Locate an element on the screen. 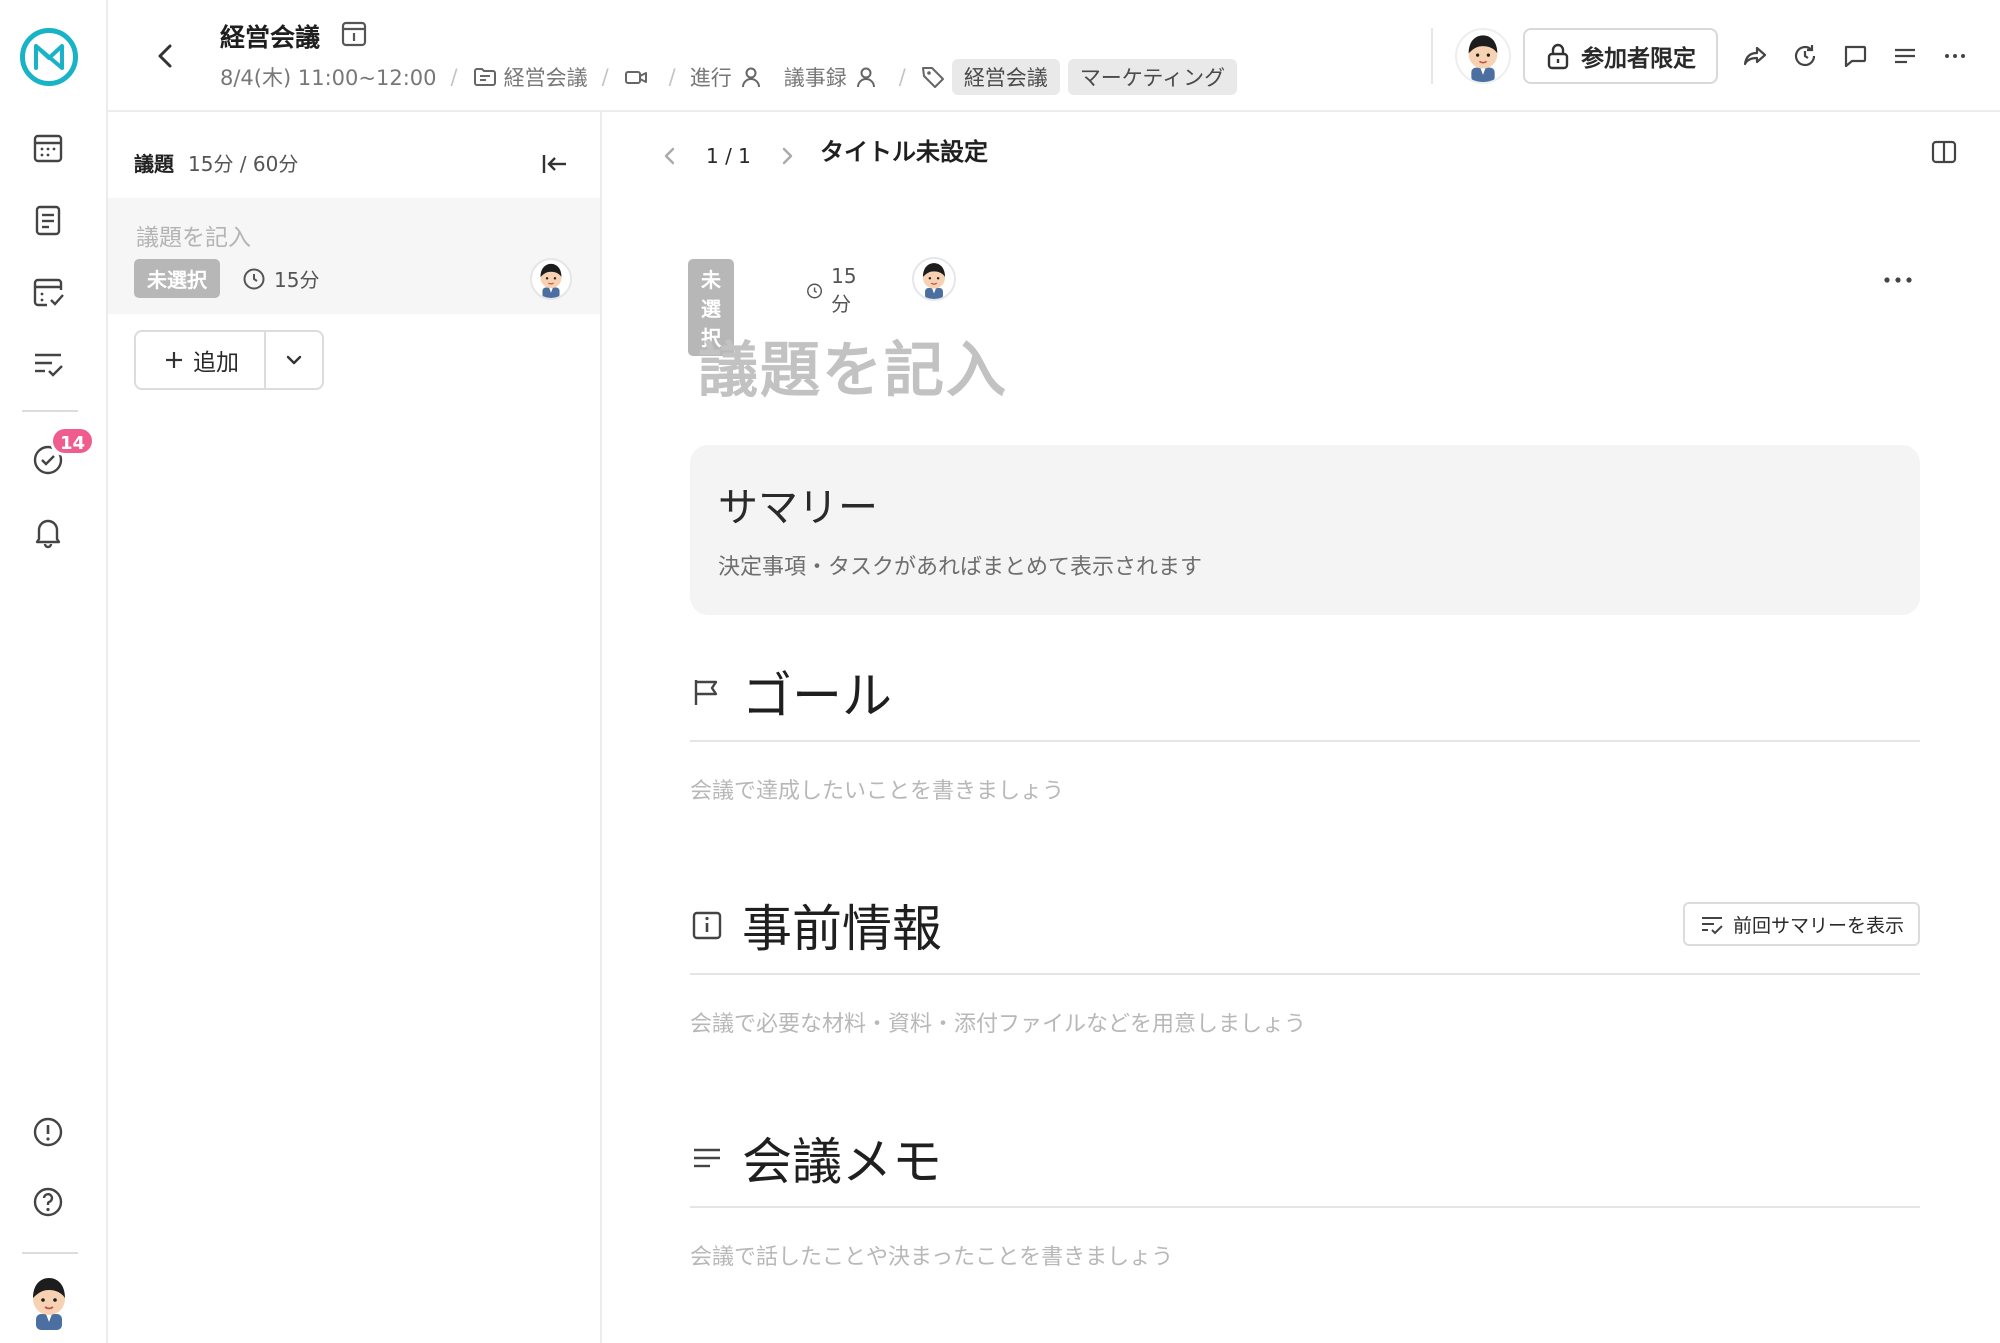 This screenshot has height=1343, width=2000. history-icon is located at coordinates (1805, 56).